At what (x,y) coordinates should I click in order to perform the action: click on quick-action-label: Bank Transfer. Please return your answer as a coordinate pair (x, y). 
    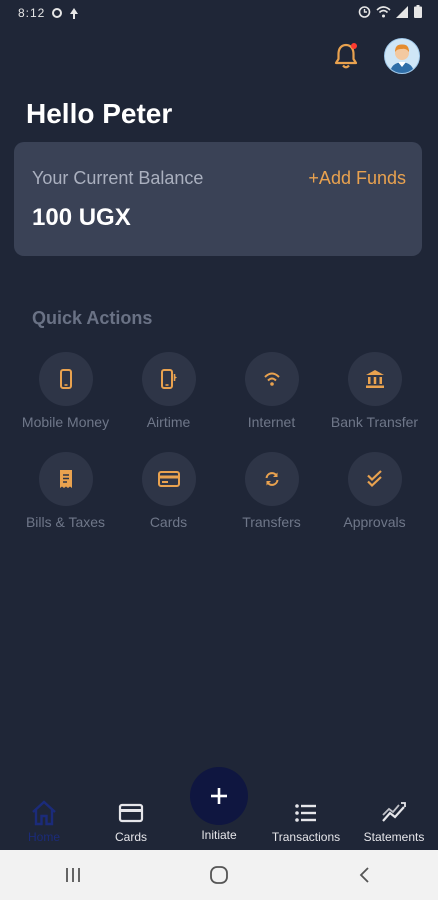
    Looking at the image, I should click on (374, 422).